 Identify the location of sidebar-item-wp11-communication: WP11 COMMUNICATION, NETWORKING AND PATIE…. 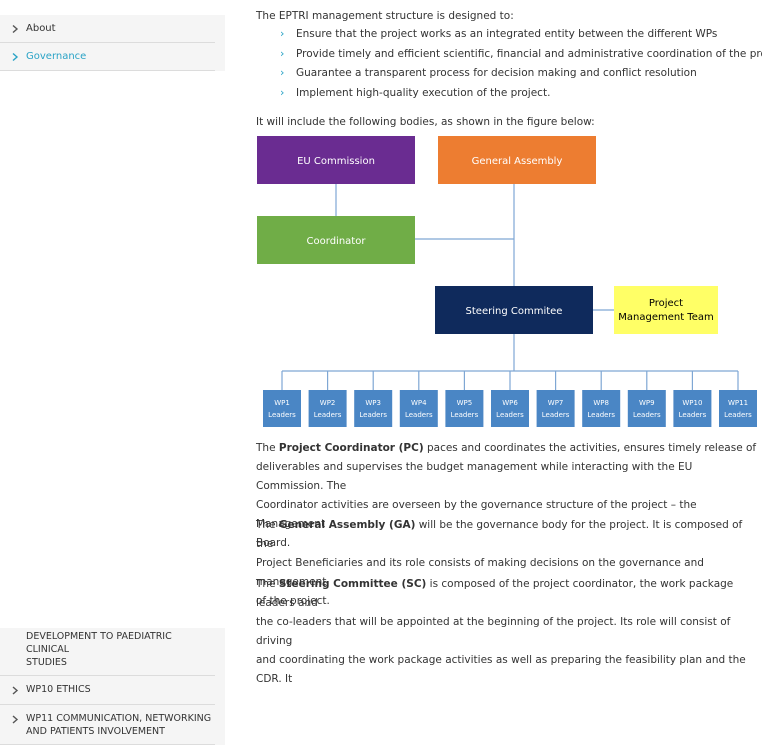
(107, 725).